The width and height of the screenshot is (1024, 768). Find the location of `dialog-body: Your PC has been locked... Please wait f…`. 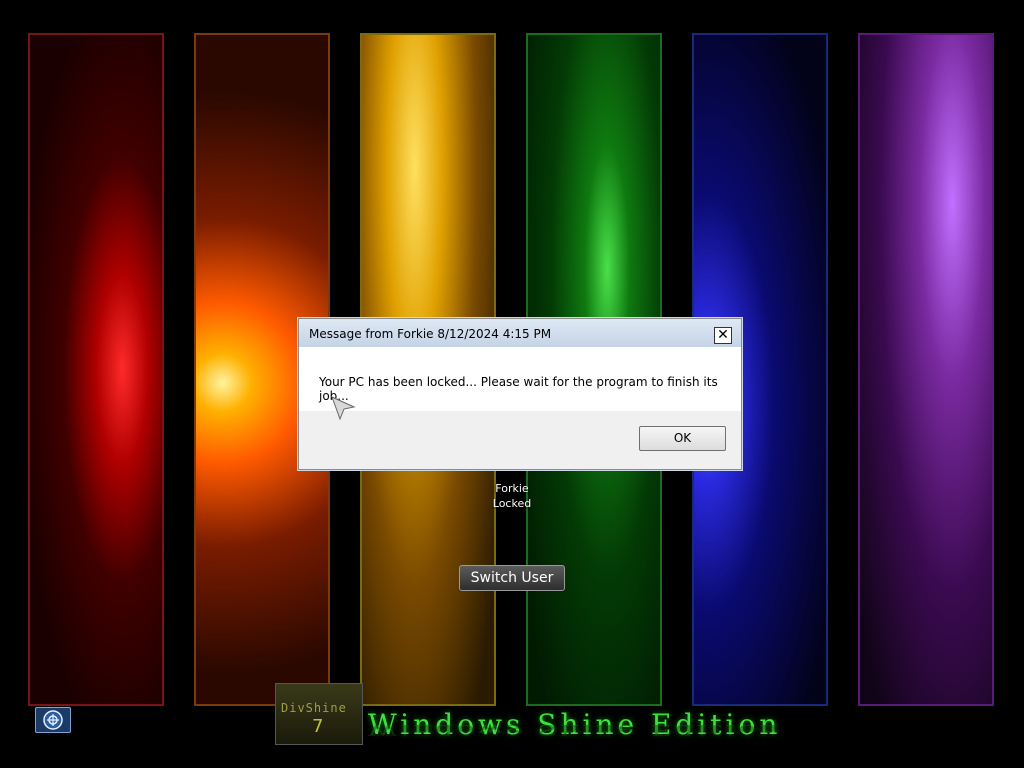

dialog-body: Your PC has been locked... Please wait f… is located at coordinates (520, 379).